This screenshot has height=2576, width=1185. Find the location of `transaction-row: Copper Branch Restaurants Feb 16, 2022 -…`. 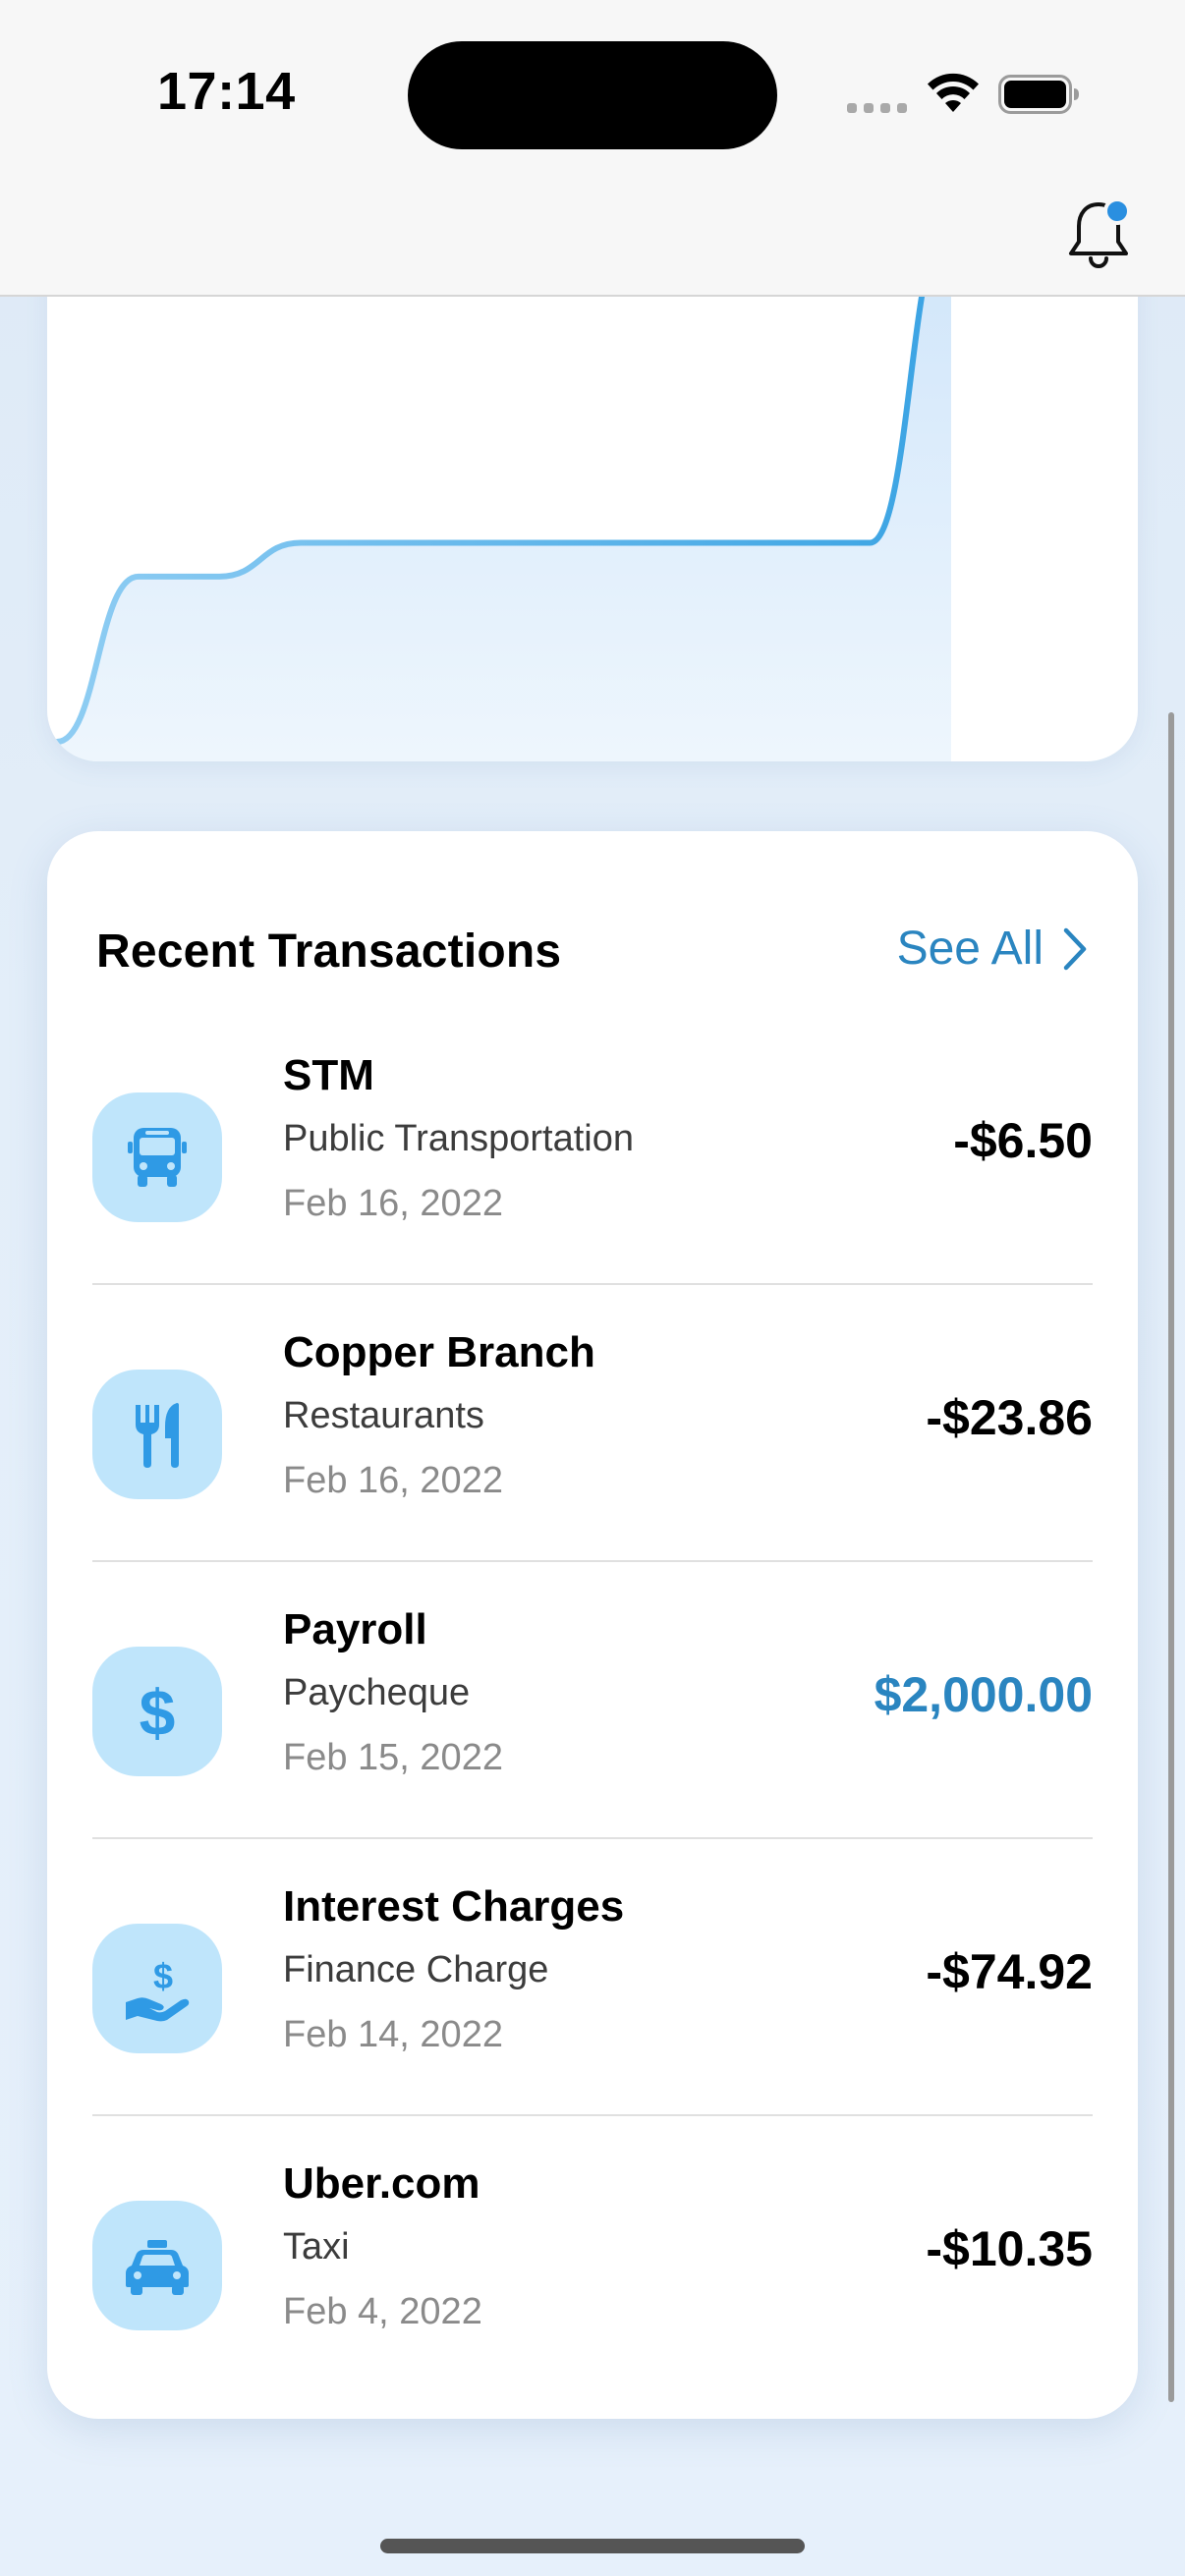

transaction-row: Copper Branch Restaurants Feb 16, 2022 -… is located at coordinates (592, 1423).